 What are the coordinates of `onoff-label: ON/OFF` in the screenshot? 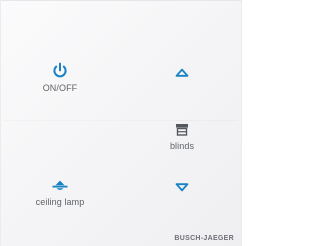 It's located at (60, 88).